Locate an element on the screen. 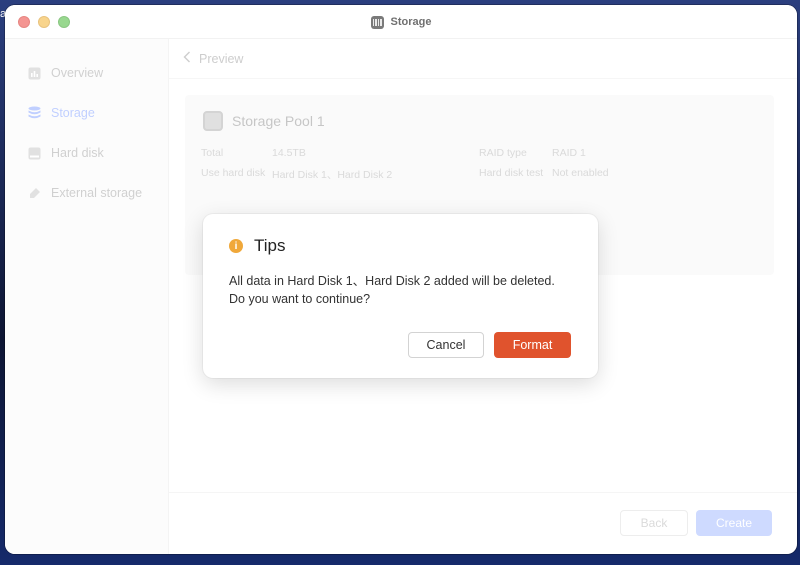 The image size is (800, 565). dialog-header: i Tips is located at coordinates (257, 246).